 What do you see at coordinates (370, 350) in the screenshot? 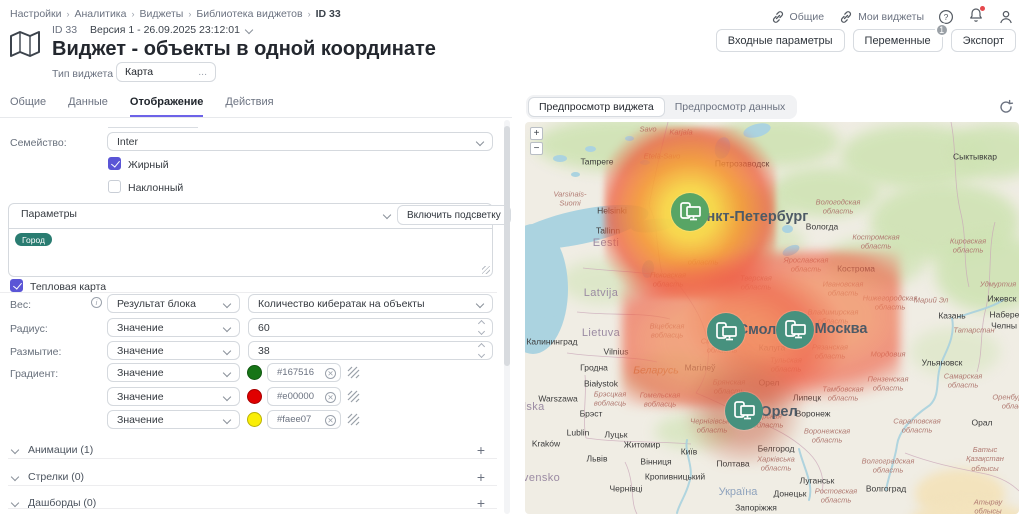
I see `blur-input: 38` at bounding box center [370, 350].